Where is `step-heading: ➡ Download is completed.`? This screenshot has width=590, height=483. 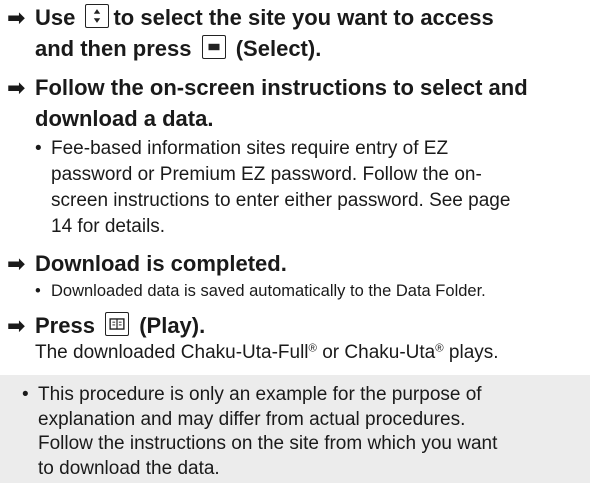 step-heading: ➡ Download is completed. is located at coordinates (297, 263).